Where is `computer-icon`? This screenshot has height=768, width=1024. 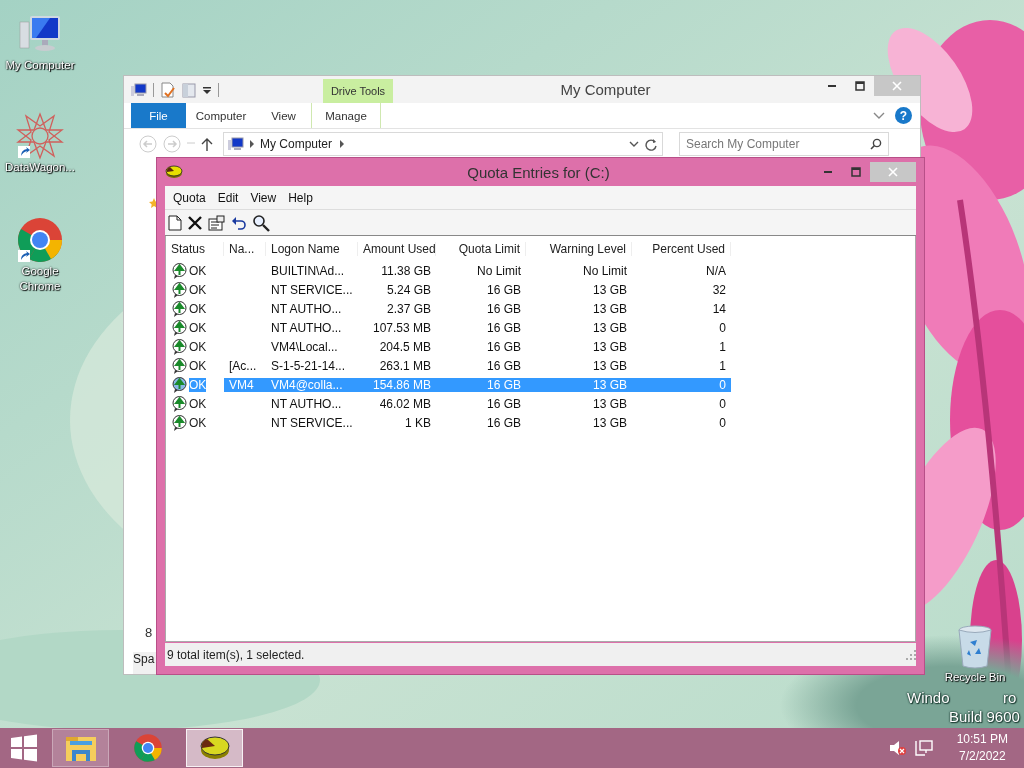 computer-icon is located at coordinates (139, 89).